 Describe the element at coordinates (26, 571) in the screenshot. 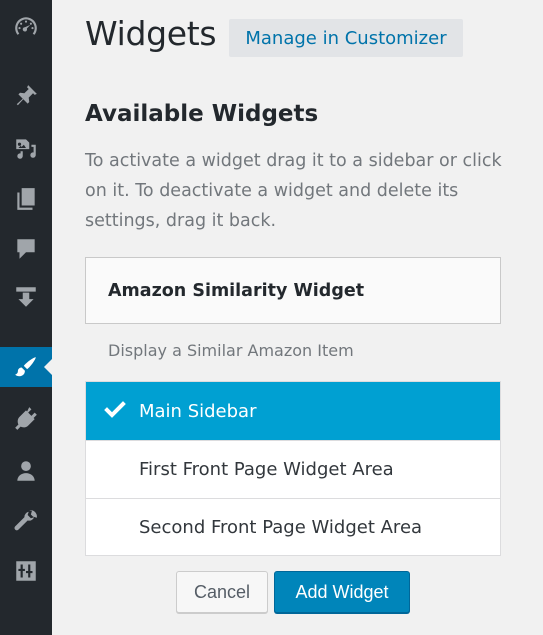

I see `settings-icon` at that location.